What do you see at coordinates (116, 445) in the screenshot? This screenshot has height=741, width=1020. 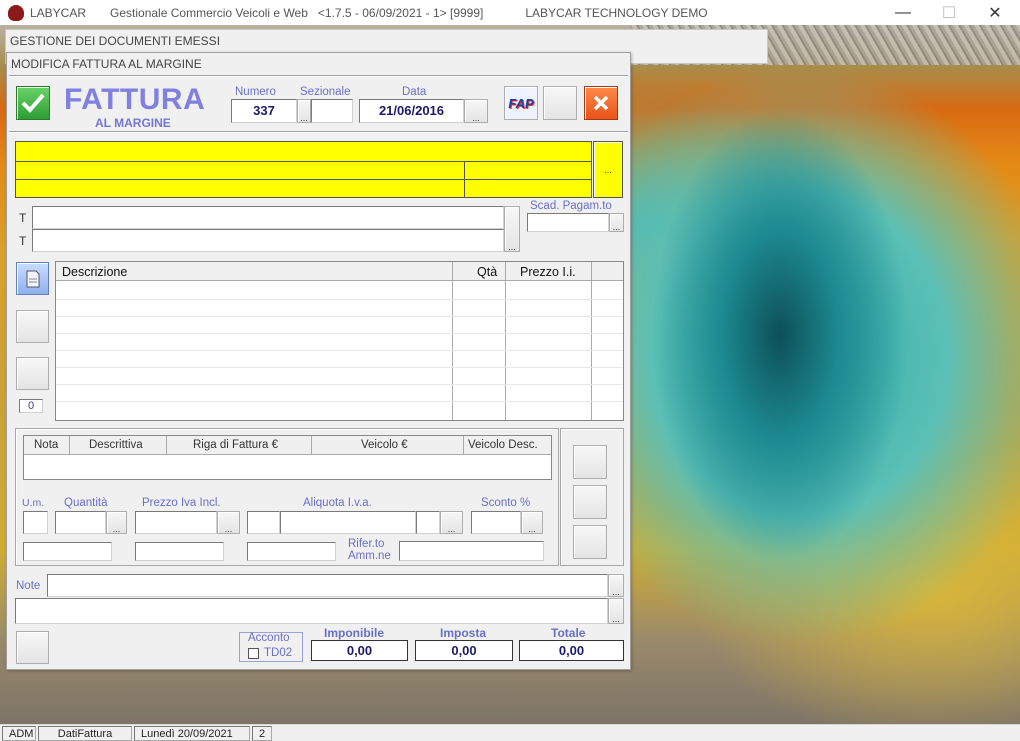 I see `col-descrittiva: Descrittiva` at bounding box center [116, 445].